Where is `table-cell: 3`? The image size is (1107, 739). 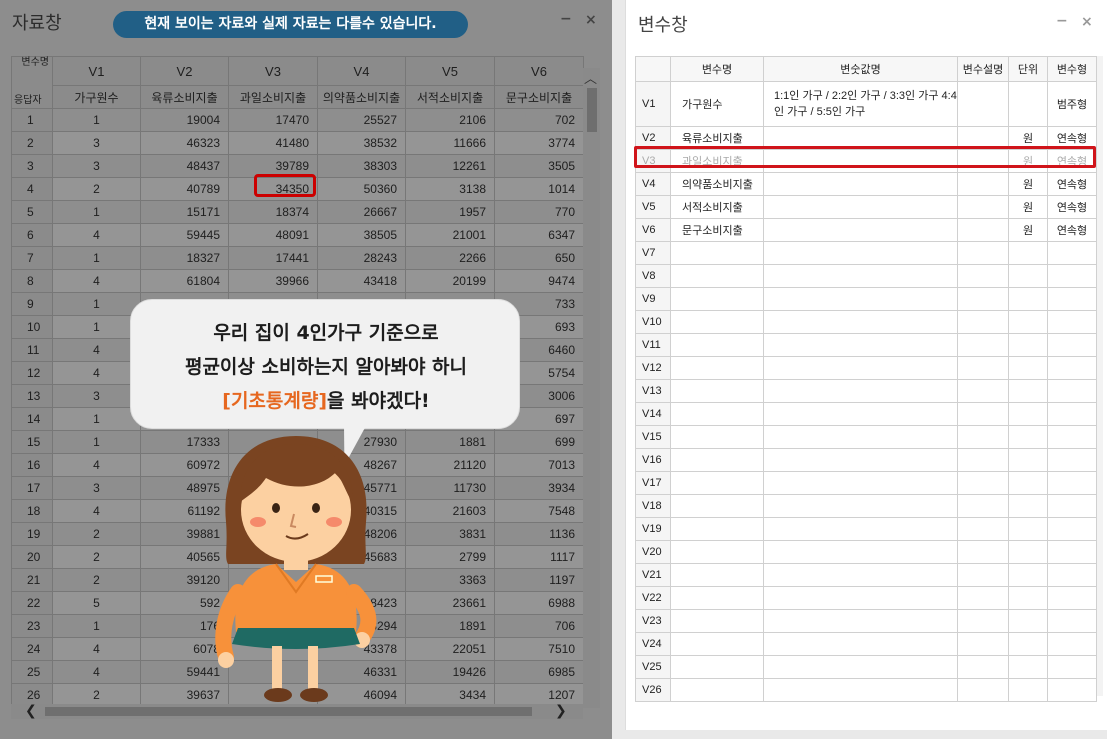 table-cell: 3 is located at coordinates (96, 488).